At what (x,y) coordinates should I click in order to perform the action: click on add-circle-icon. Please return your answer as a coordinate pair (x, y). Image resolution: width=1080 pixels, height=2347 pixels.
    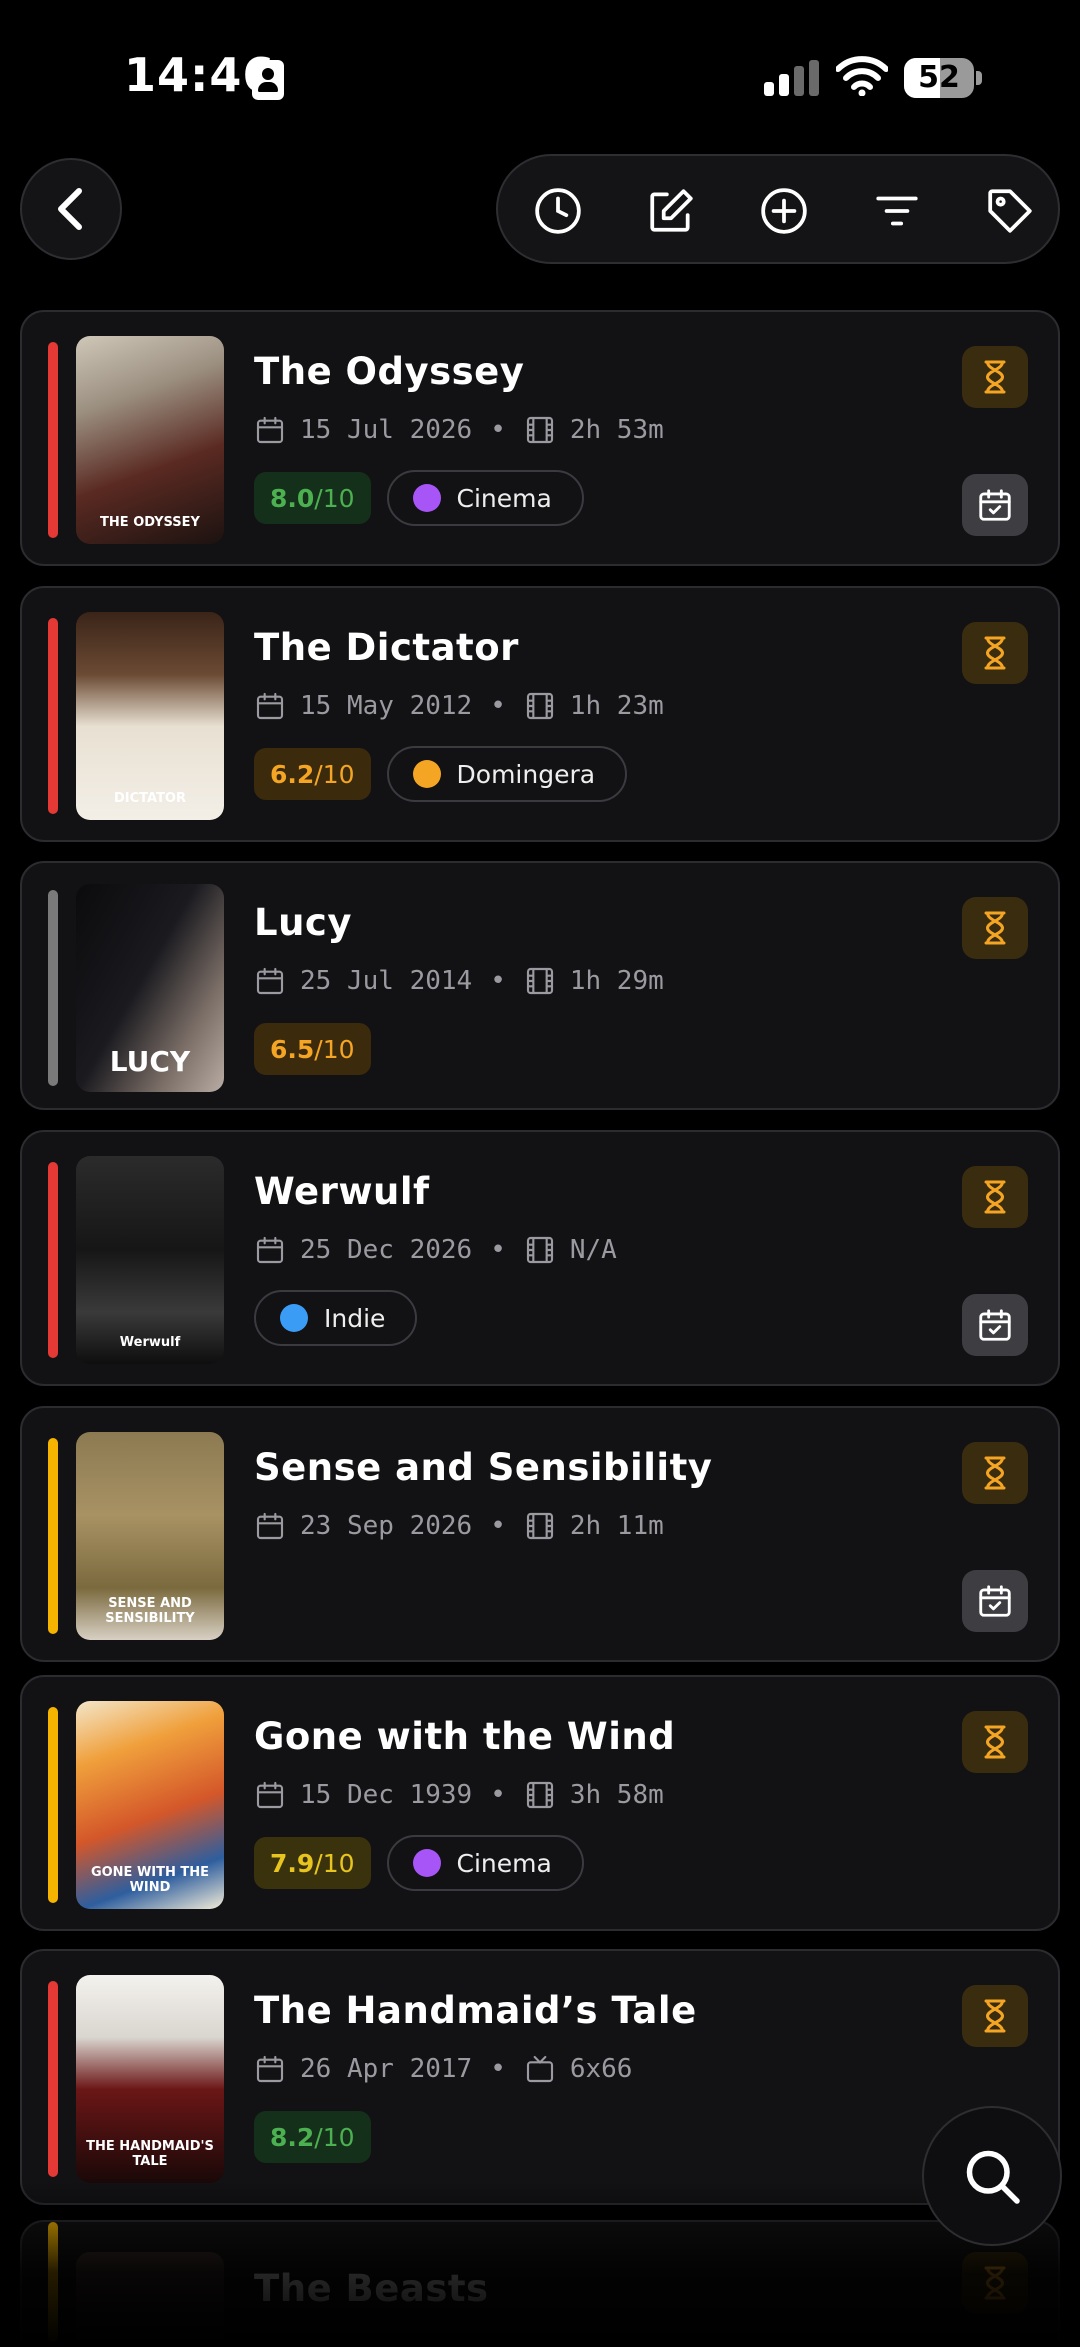
    Looking at the image, I should click on (784, 211).